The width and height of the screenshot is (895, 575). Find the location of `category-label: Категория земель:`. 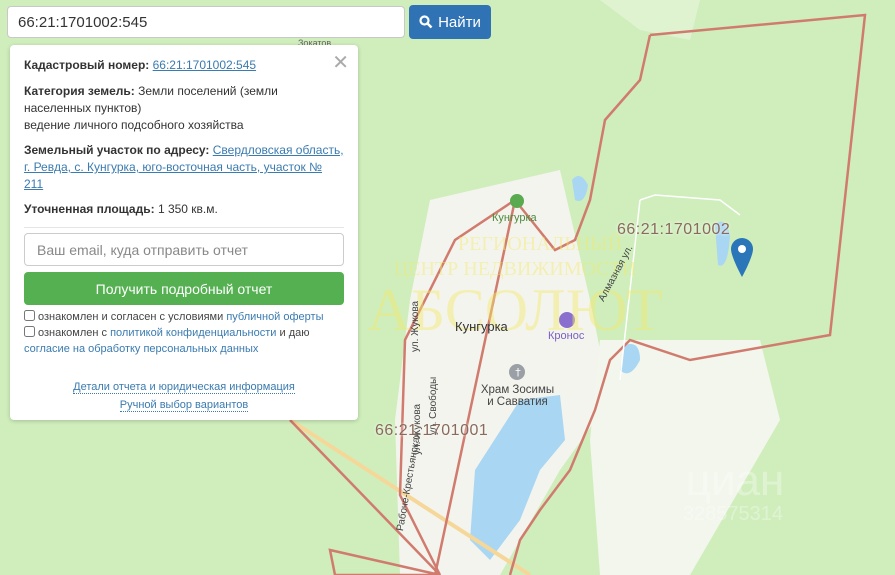

category-label: Категория земель: is located at coordinates (79, 91).